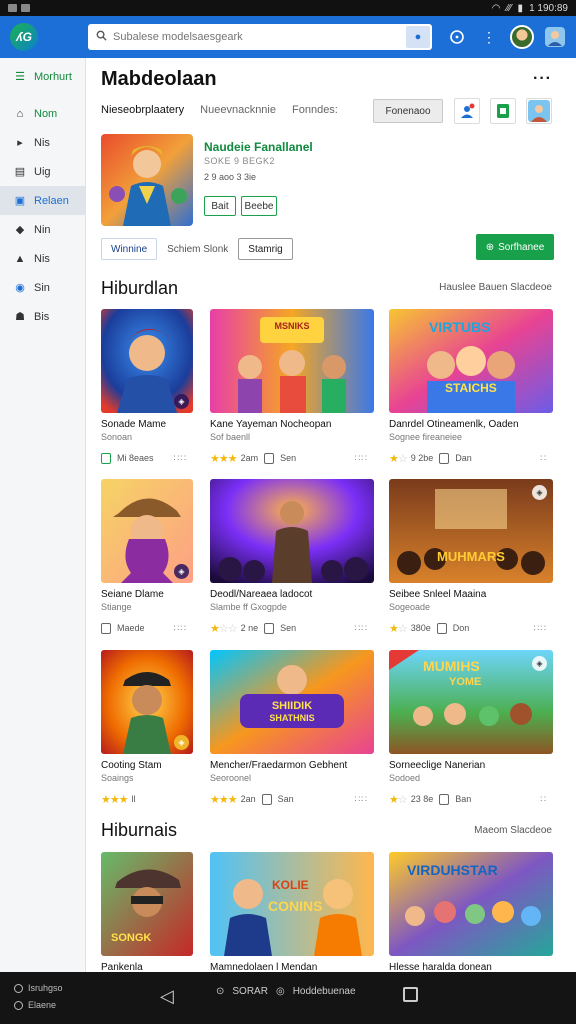  I want to click on tab-1: Winnine, so click(129, 249).